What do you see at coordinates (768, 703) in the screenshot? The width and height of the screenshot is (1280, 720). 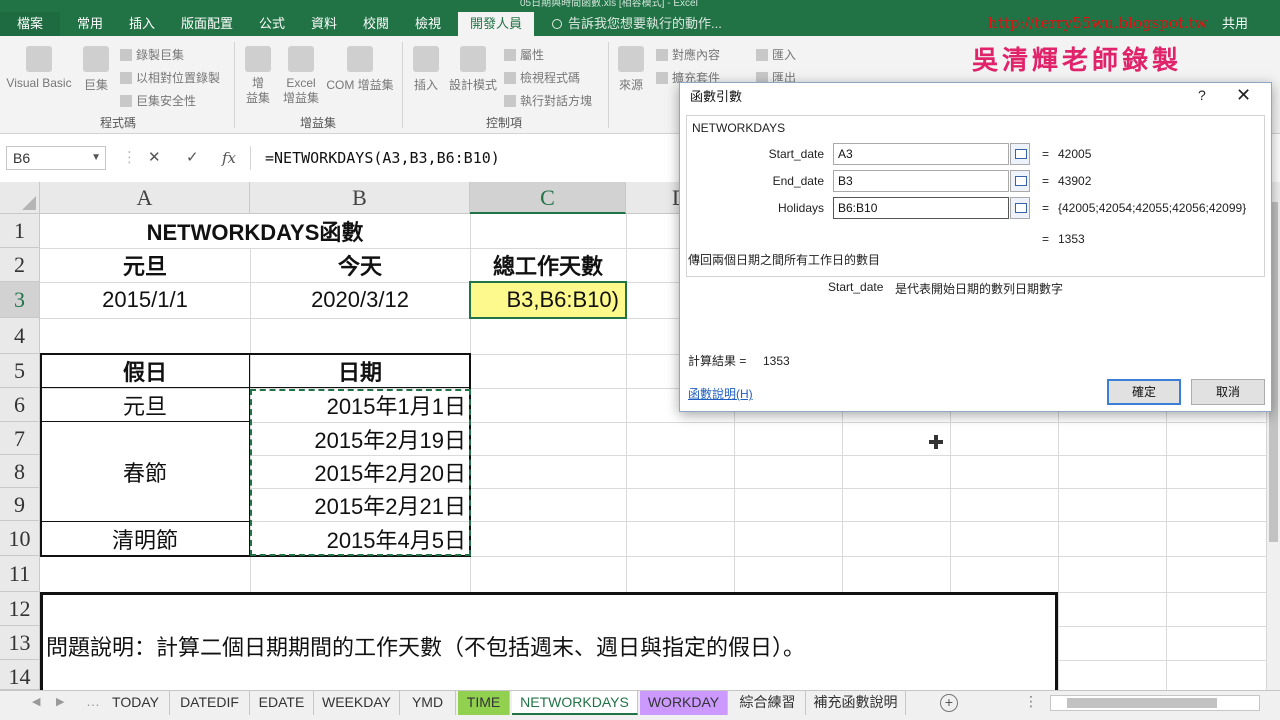 I see `sheet-tab-exercises: 綜合練習` at bounding box center [768, 703].